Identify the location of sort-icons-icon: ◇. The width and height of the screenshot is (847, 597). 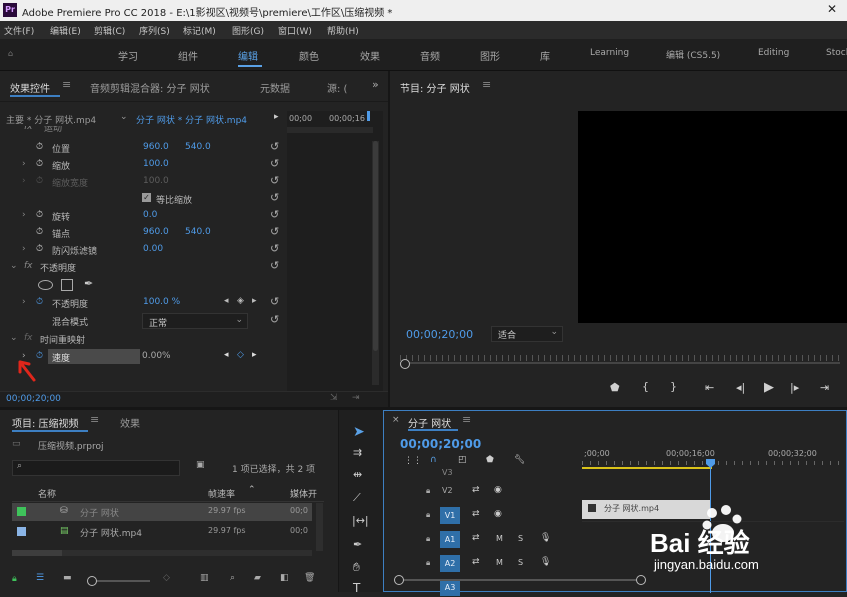
(166, 578).